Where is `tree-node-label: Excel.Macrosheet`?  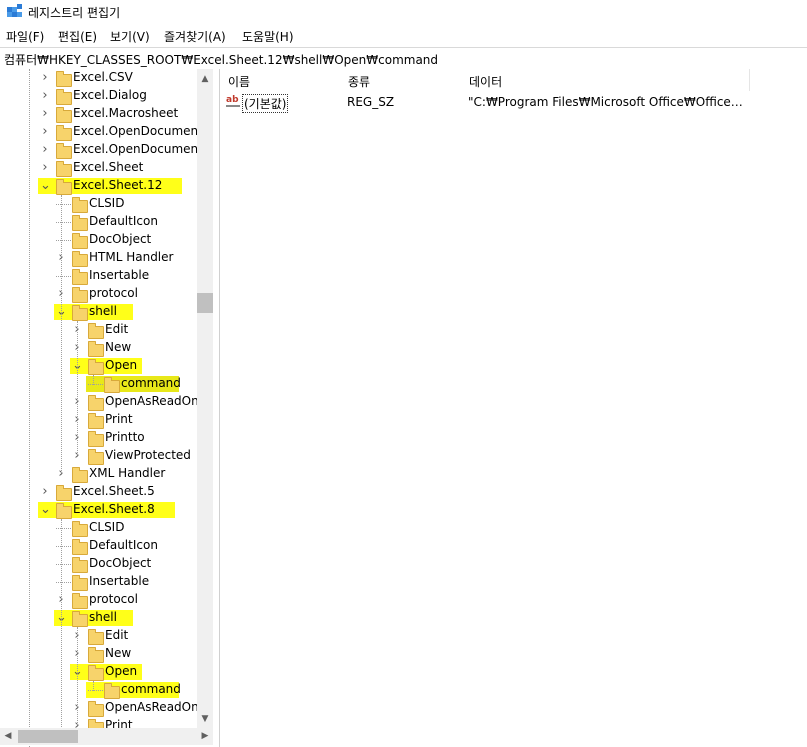 tree-node-label: Excel.Macrosheet is located at coordinates (125, 113).